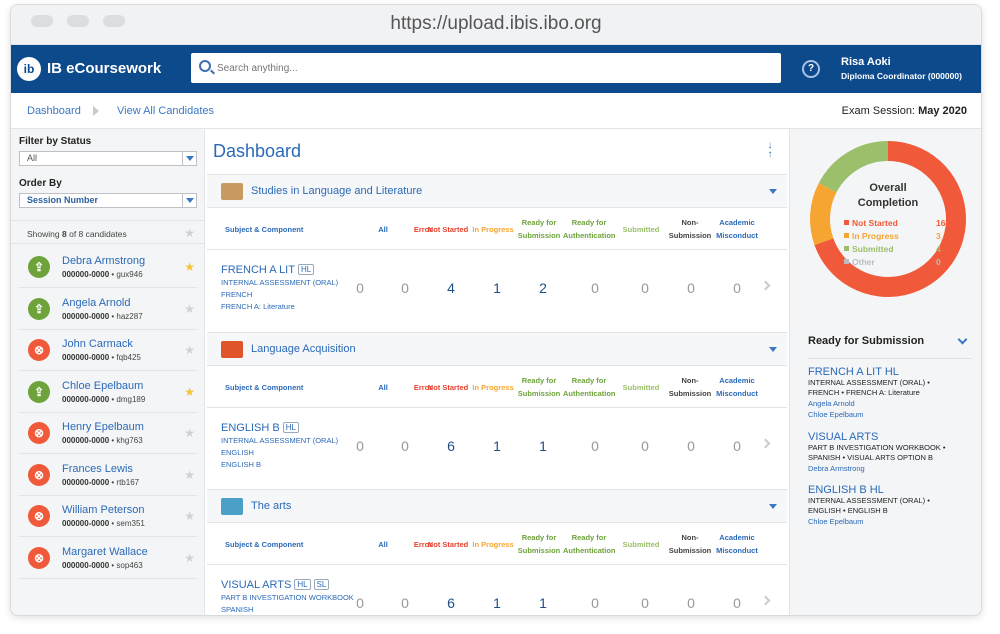 The height and width of the screenshot is (634, 1000). What do you see at coordinates (260, 427) in the screenshot?
I see `subject-name: ENGLISH B HL` at bounding box center [260, 427].